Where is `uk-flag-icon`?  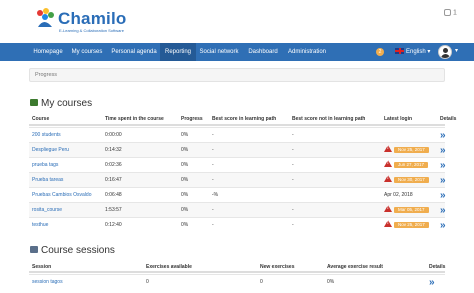 uk-flag-icon is located at coordinates (399, 51).